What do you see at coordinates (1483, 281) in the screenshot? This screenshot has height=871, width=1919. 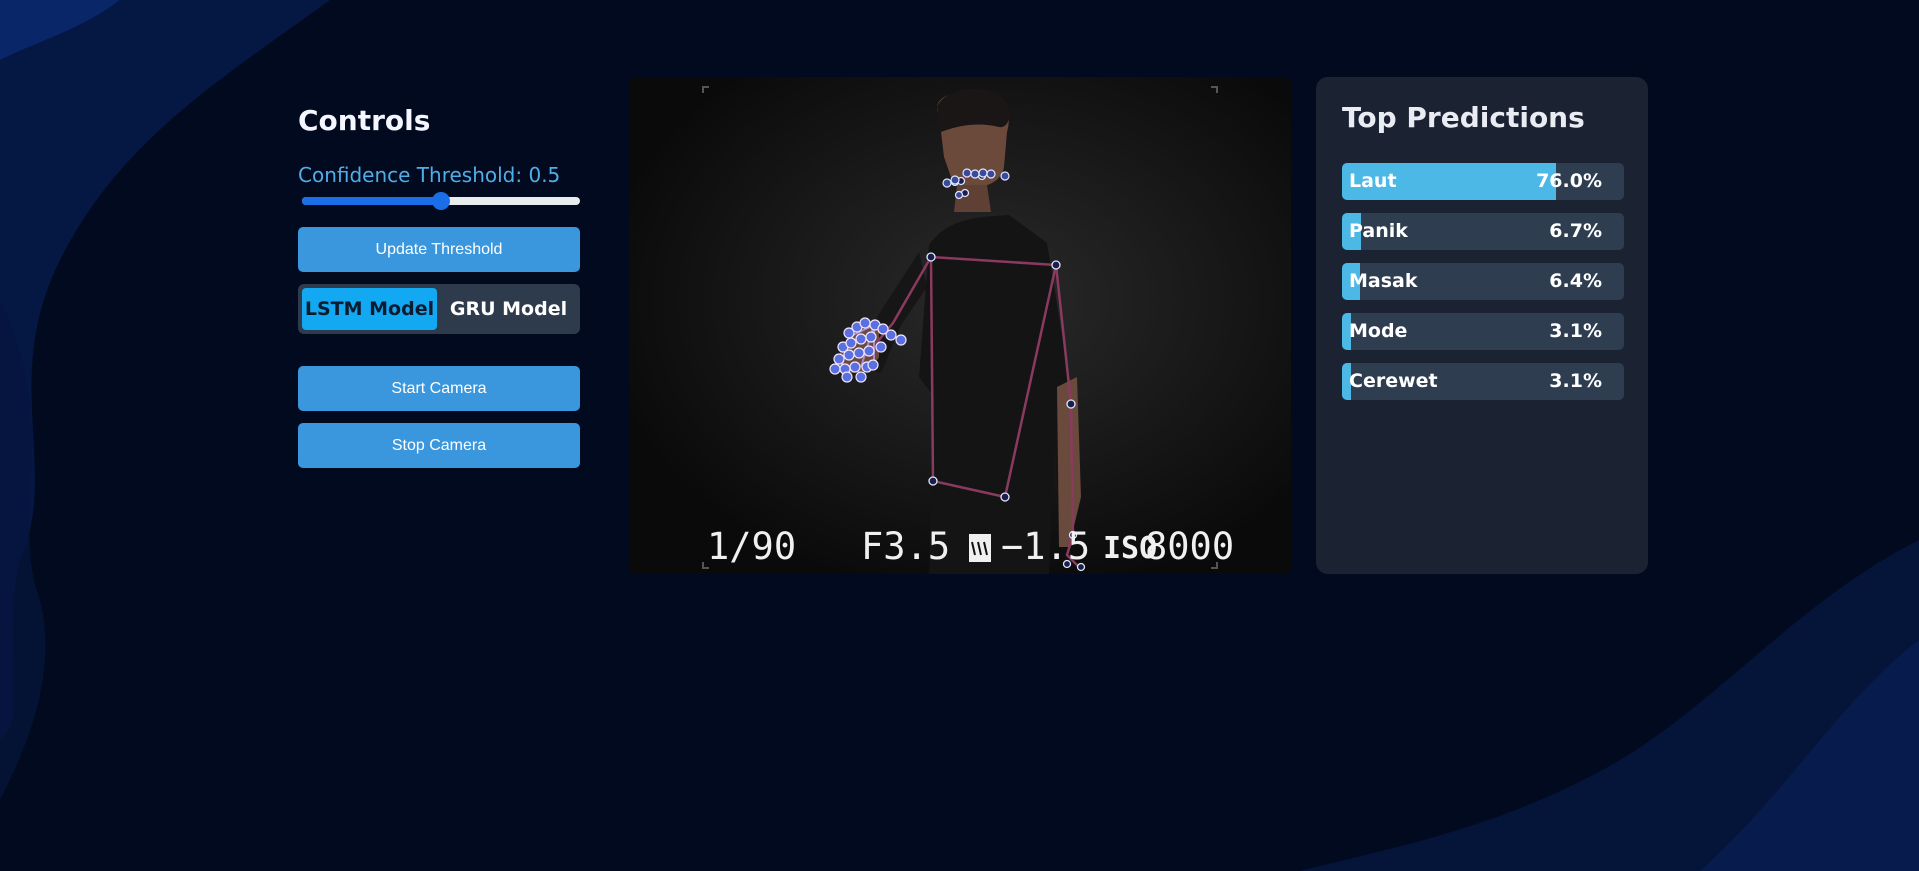 I see `prediction-row: Masak 6.4%` at bounding box center [1483, 281].